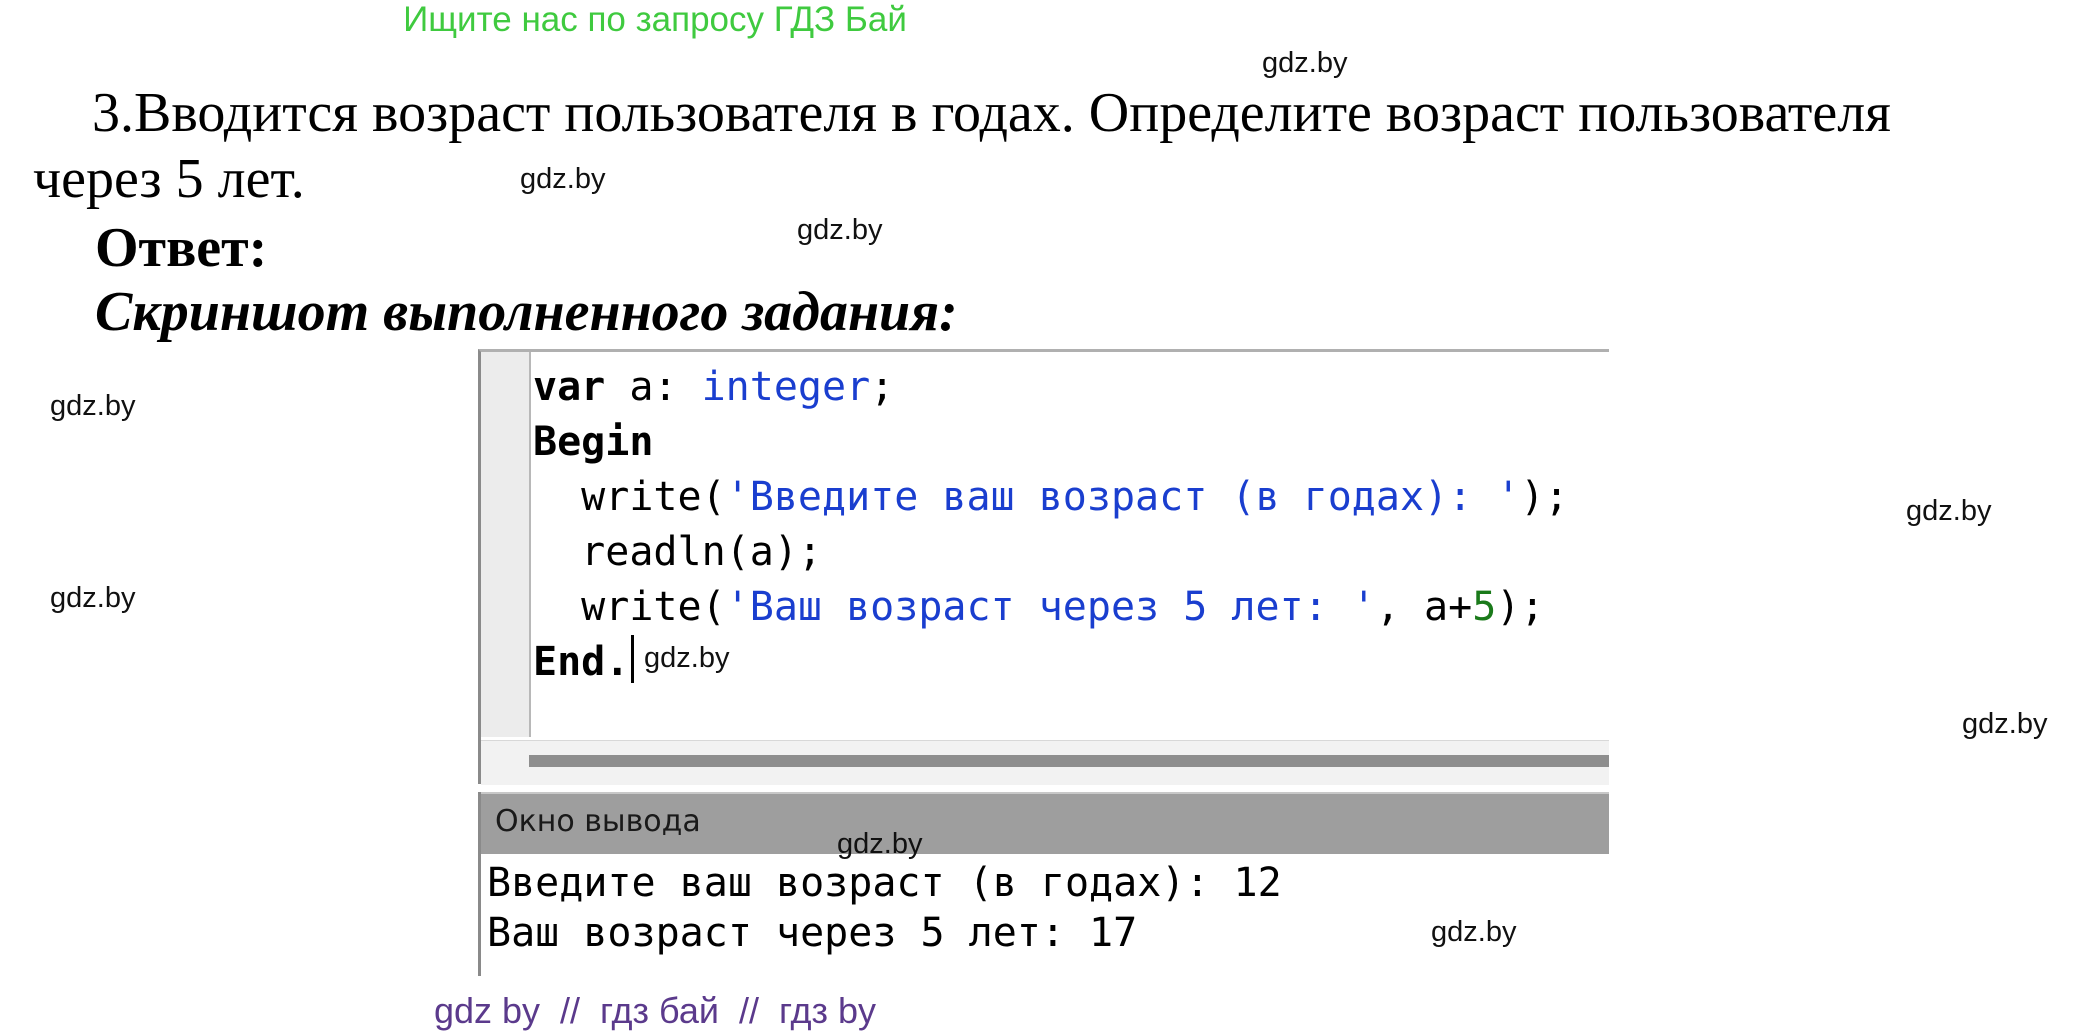 This screenshot has width=2081, height=1033. Describe the element at coordinates (598, 821) in the screenshot. I see `output-window-title: Окно вывода` at that location.